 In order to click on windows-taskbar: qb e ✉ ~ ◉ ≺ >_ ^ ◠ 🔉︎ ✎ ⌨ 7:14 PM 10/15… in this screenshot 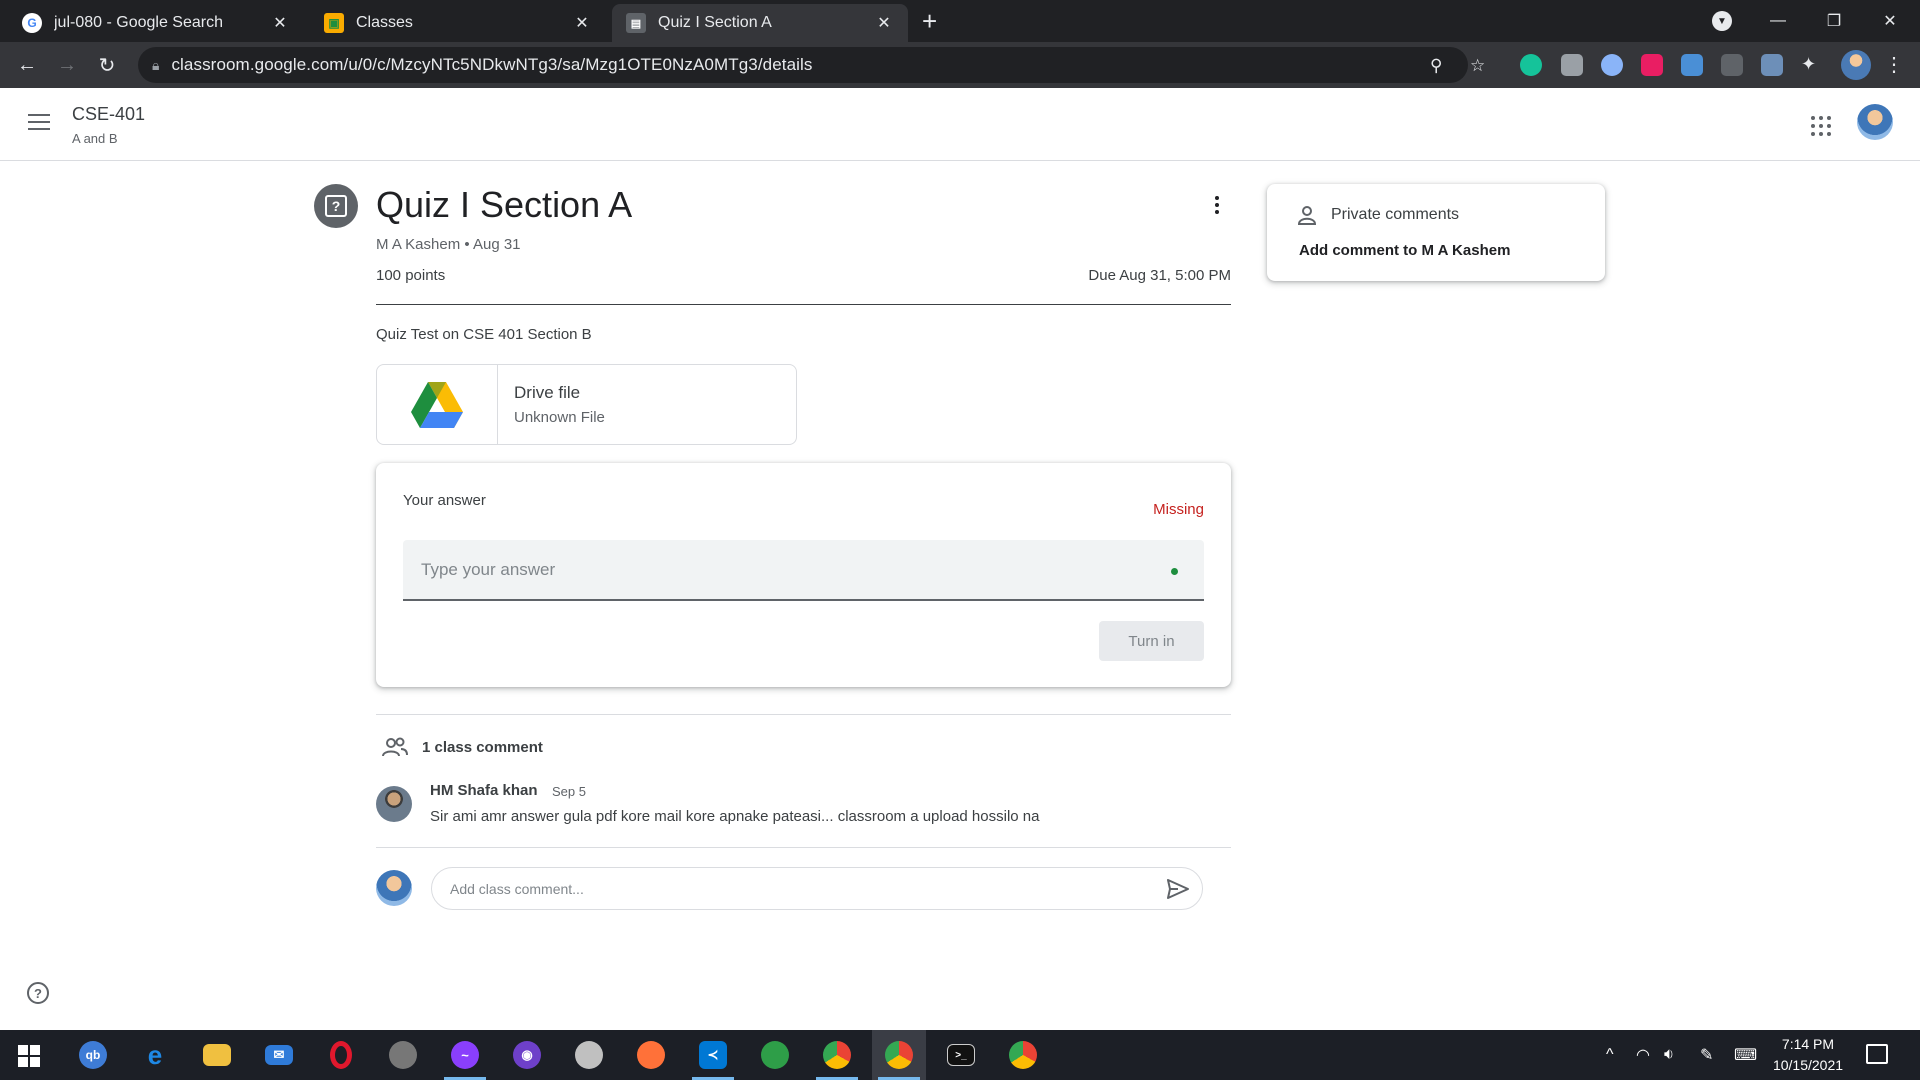, I will do `click(960, 1055)`.